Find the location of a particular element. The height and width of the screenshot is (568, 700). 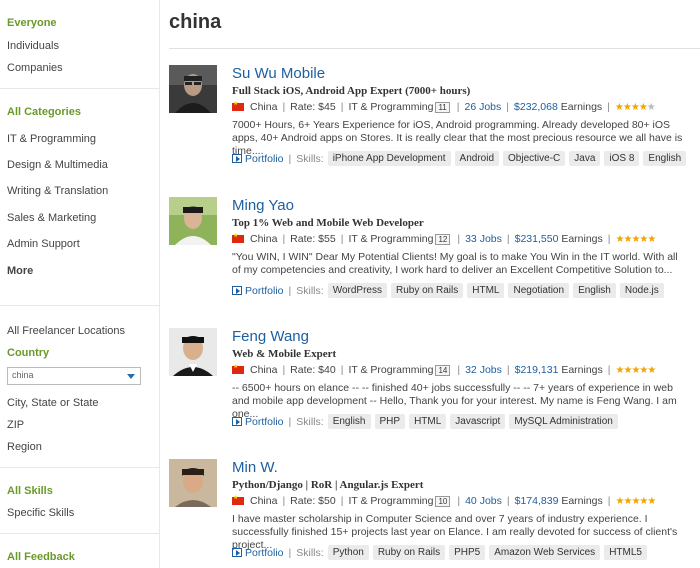

filter-specific-skills: Specific Skills is located at coordinates (40, 513).